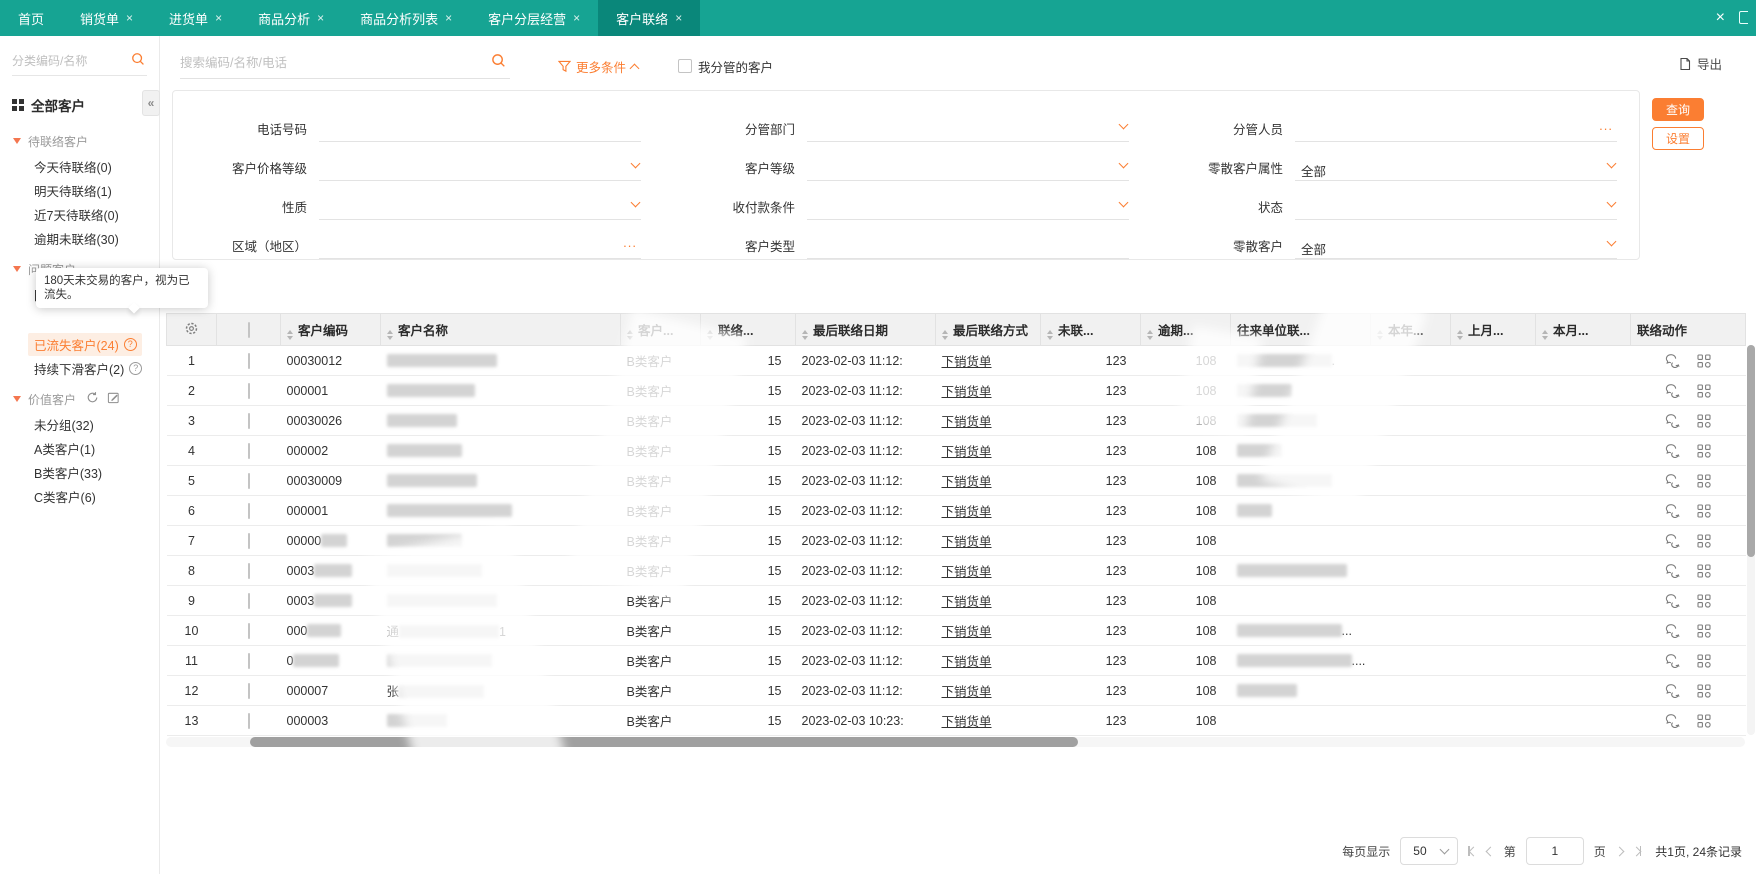  I want to click on sidebar-item-近7天待联络(0): 近7天待联络(0), so click(79, 214).